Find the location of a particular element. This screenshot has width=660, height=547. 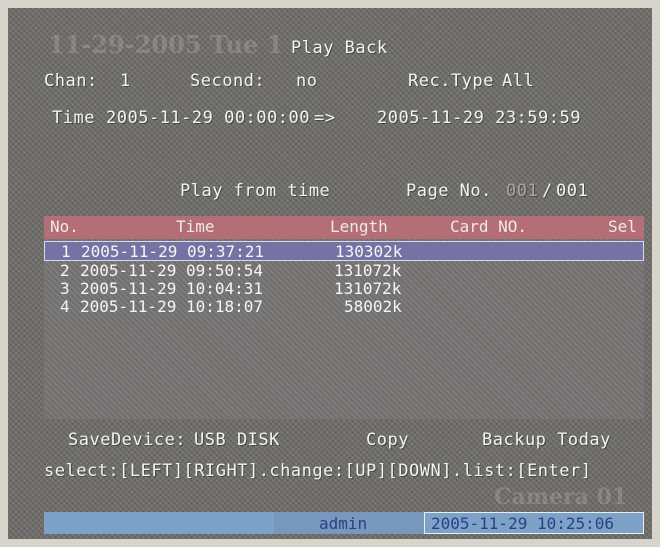

second-label: Second: is located at coordinates (228, 81).